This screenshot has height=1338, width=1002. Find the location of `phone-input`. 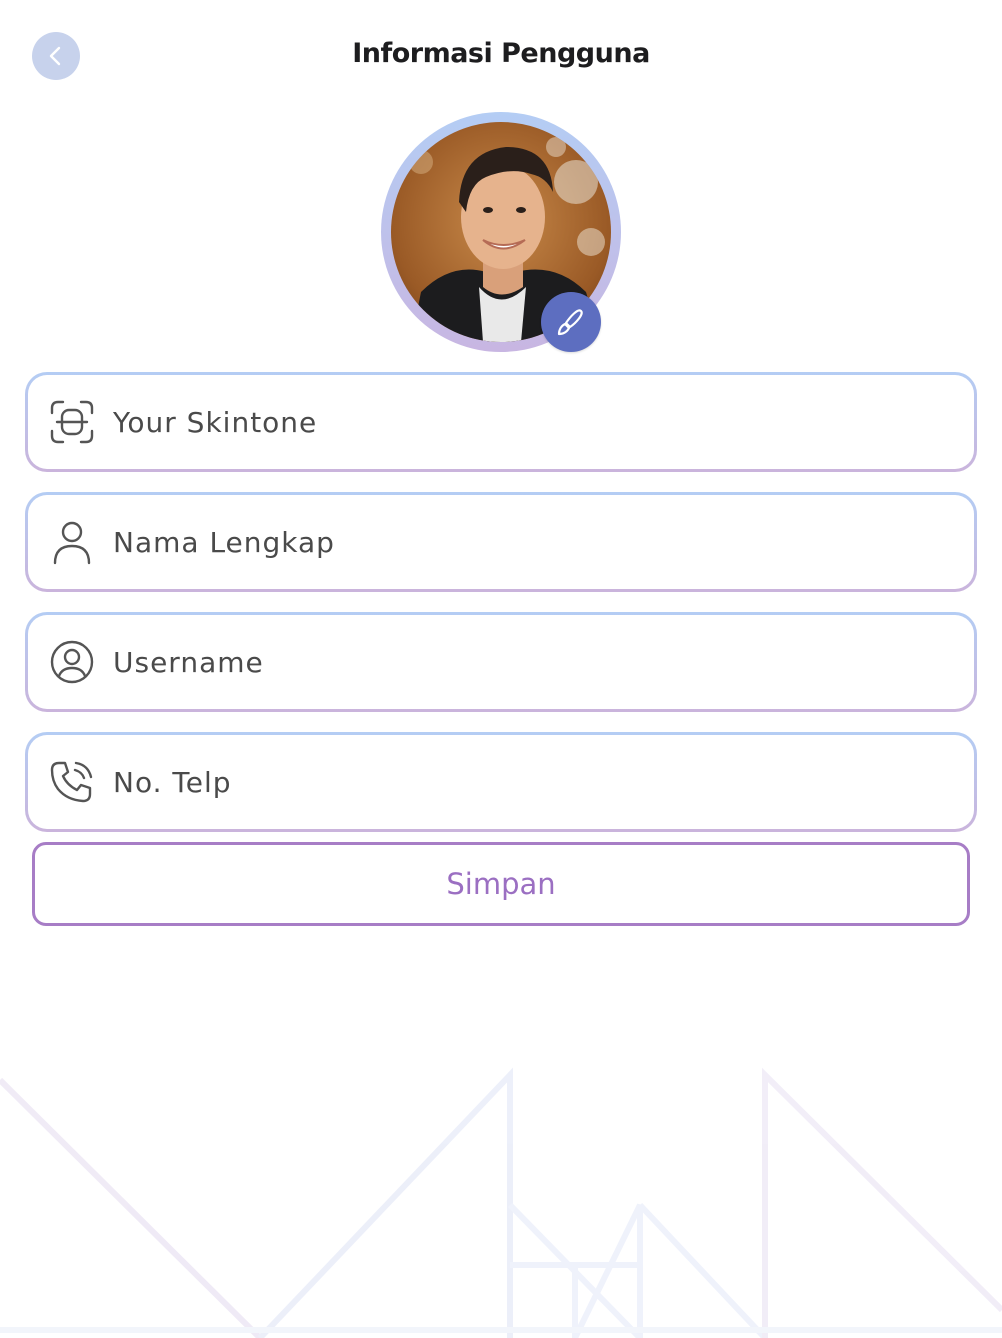

phone-input is located at coordinates (503, 782).